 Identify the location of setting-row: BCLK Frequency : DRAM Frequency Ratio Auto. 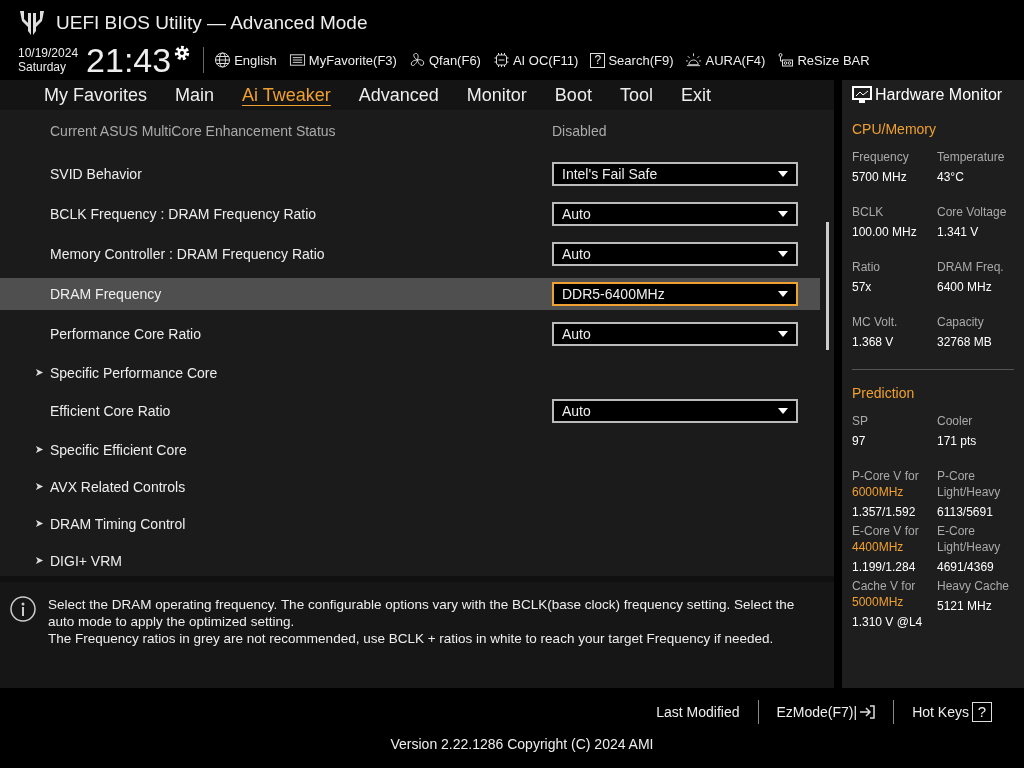
(410, 214).